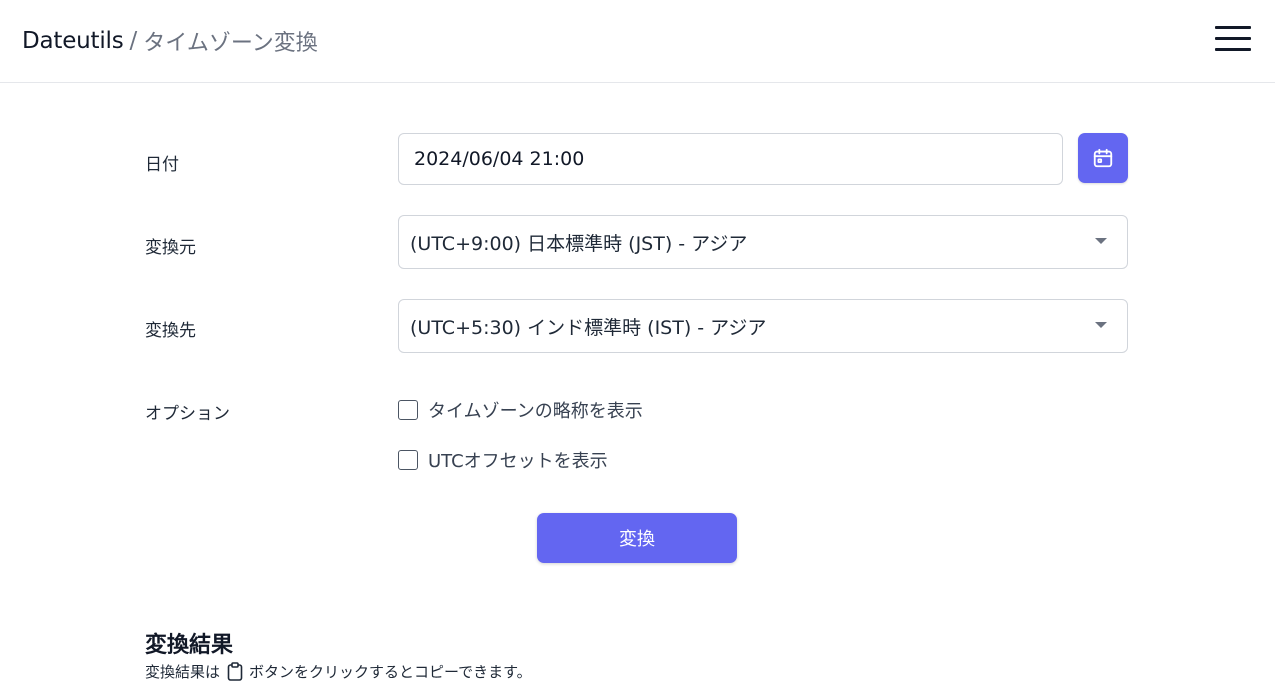 The image size is (1275, 689). Describe the element at coordinates (408, 460) in the screenshot. I see `utc-offset-checkbox` at that location.